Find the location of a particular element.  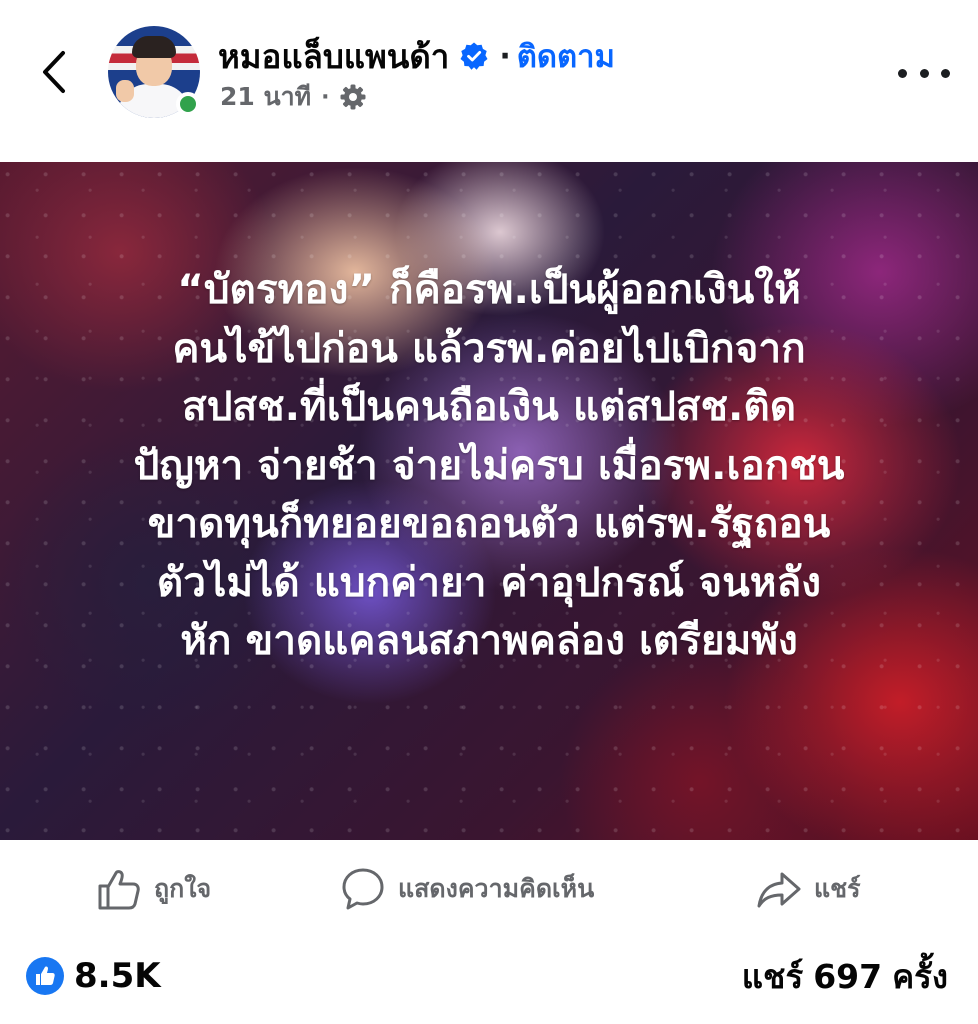

comment-bubble-icon is located at coordinates (363, 889).